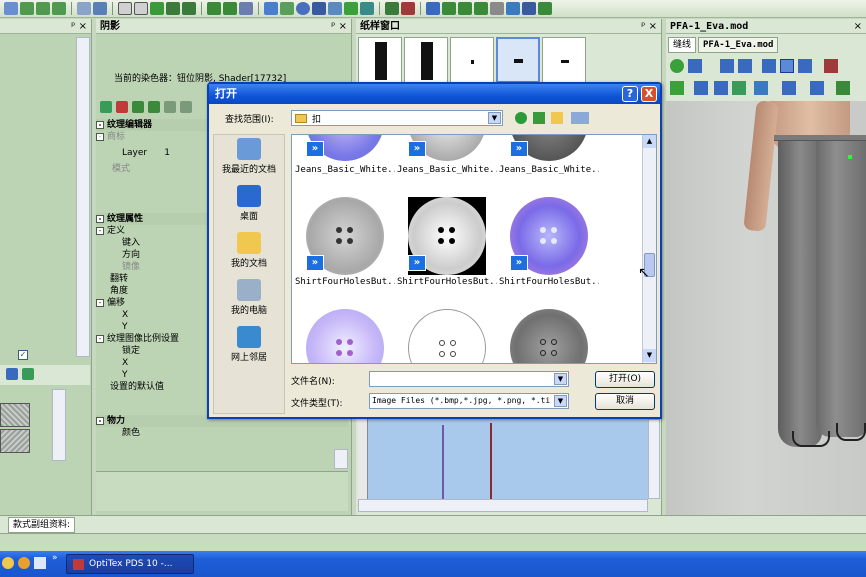  What do you see at coordinates (173, 8) in the screenshot?
I see `pleat-tool-icon` at bounding box center [173, 8].